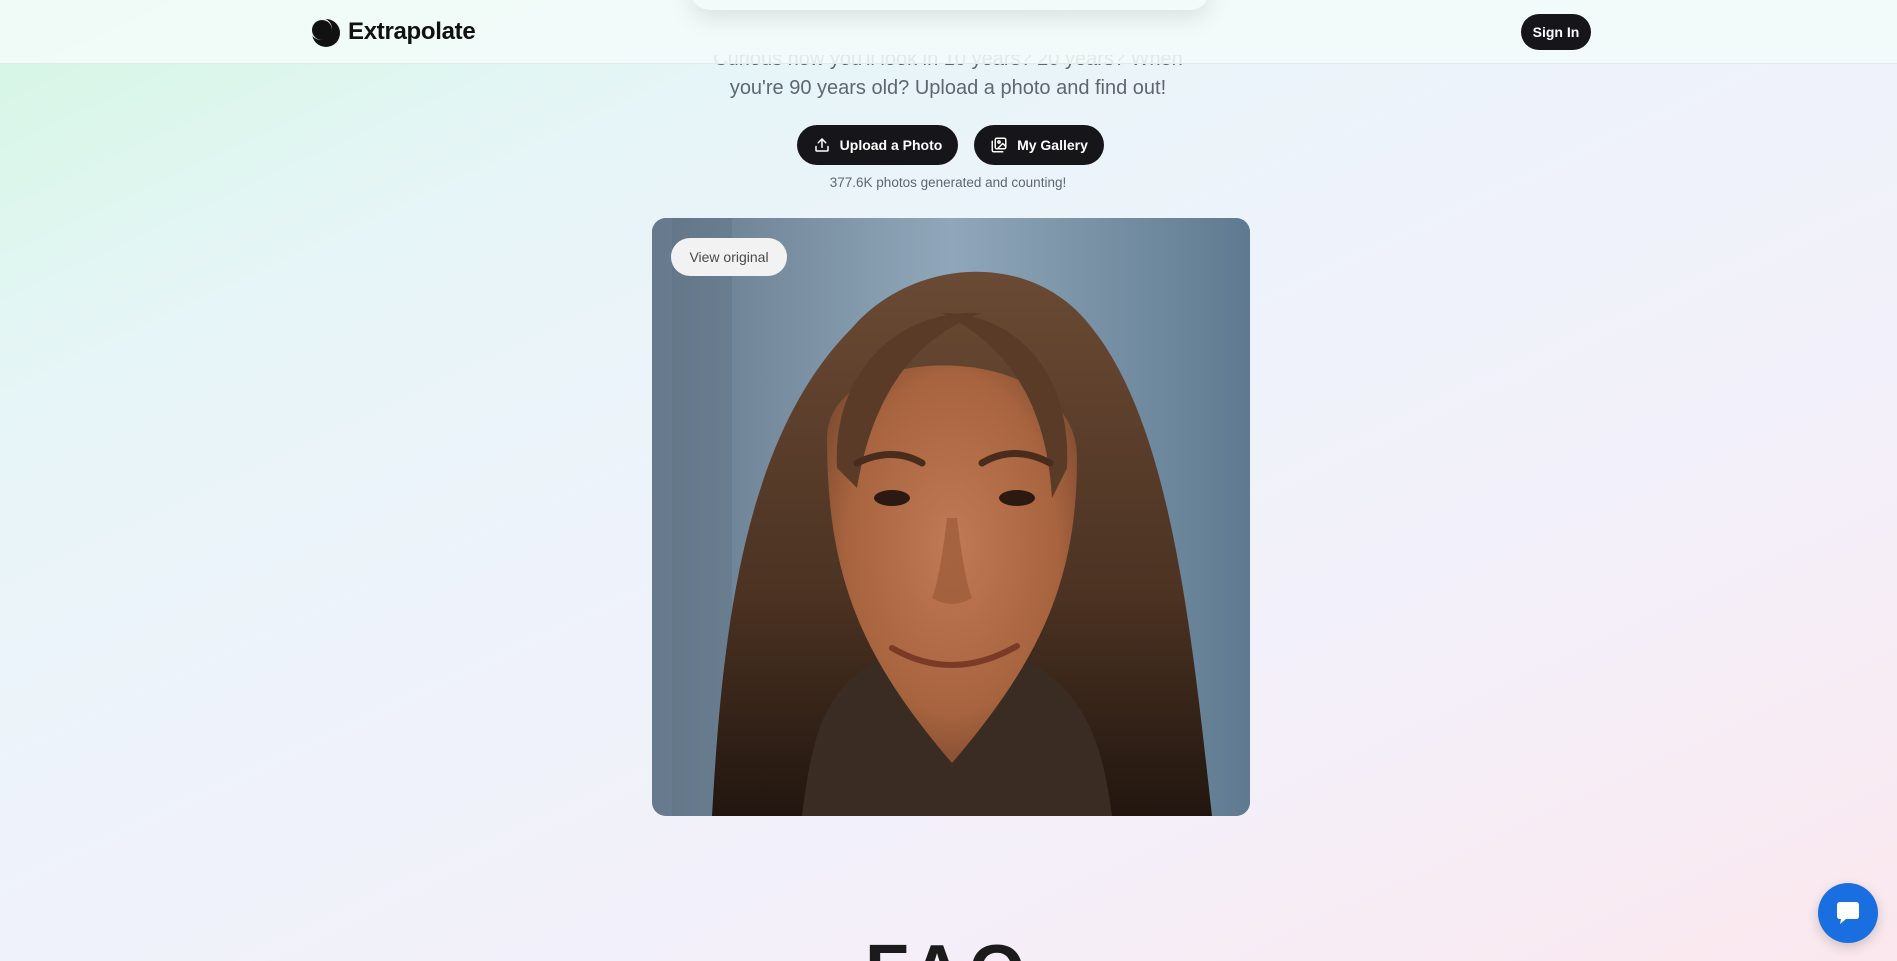 The width and height of the screenshot is (1897, 961). Describe the element at coordinates (729, 257) in the screenshot. I see `view-original-button: View original` at that location.